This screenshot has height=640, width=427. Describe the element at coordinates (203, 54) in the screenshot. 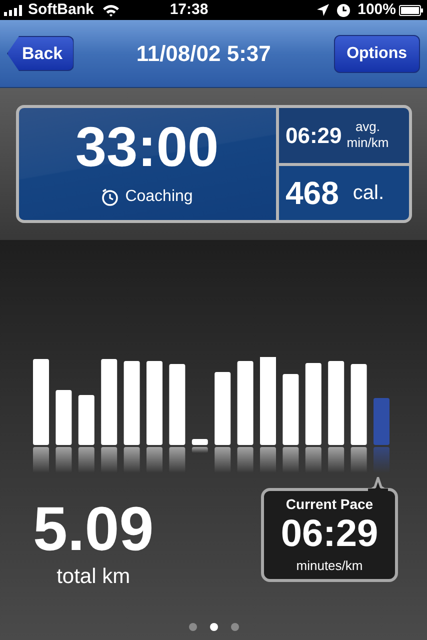

I see `nav-title: 11/08/02 5:37` at that location.